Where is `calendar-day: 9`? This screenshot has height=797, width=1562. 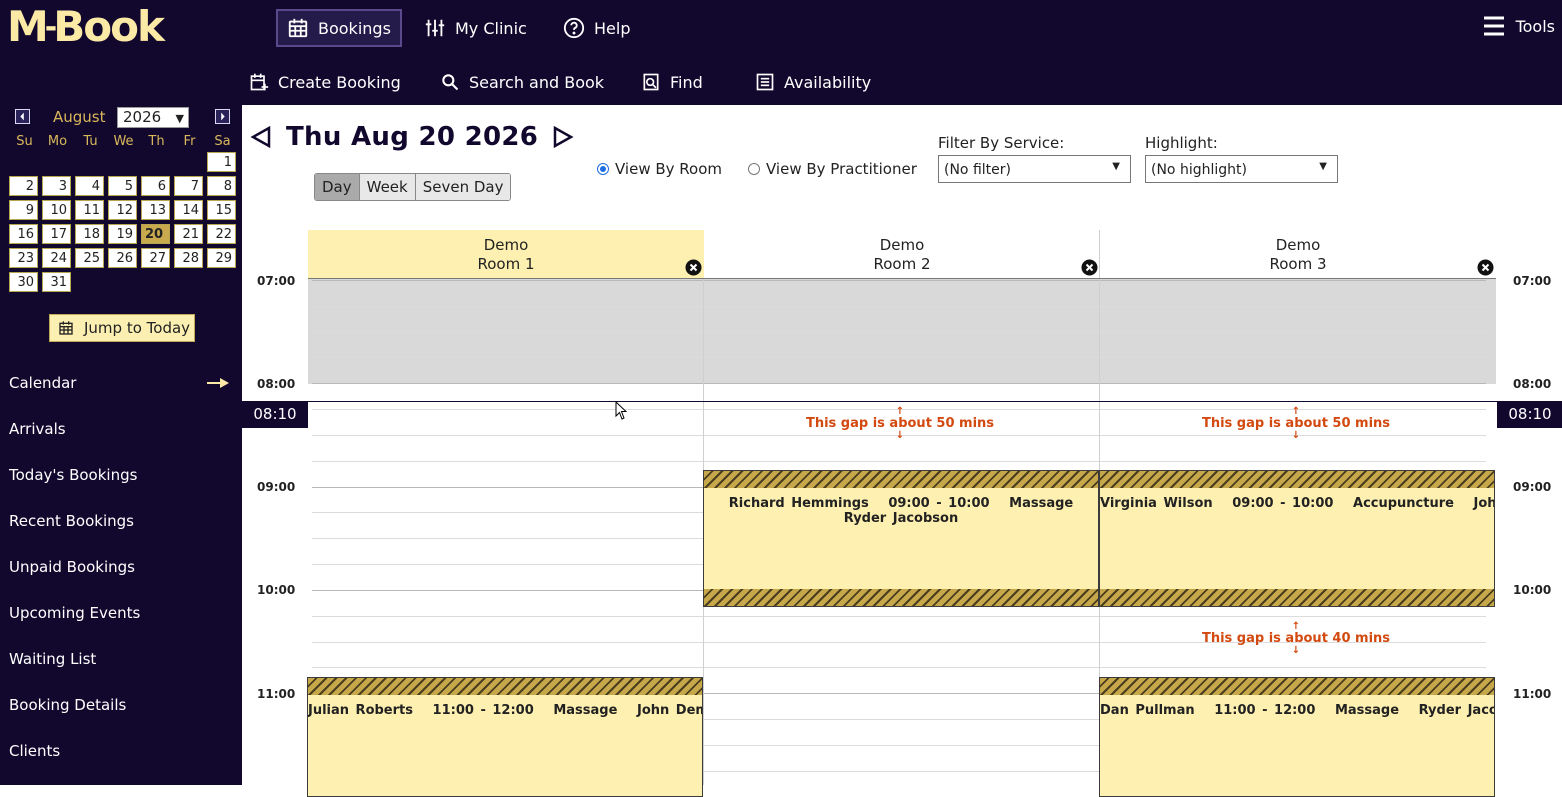
calendar-day: 9 is located at coordinates (23, 210).